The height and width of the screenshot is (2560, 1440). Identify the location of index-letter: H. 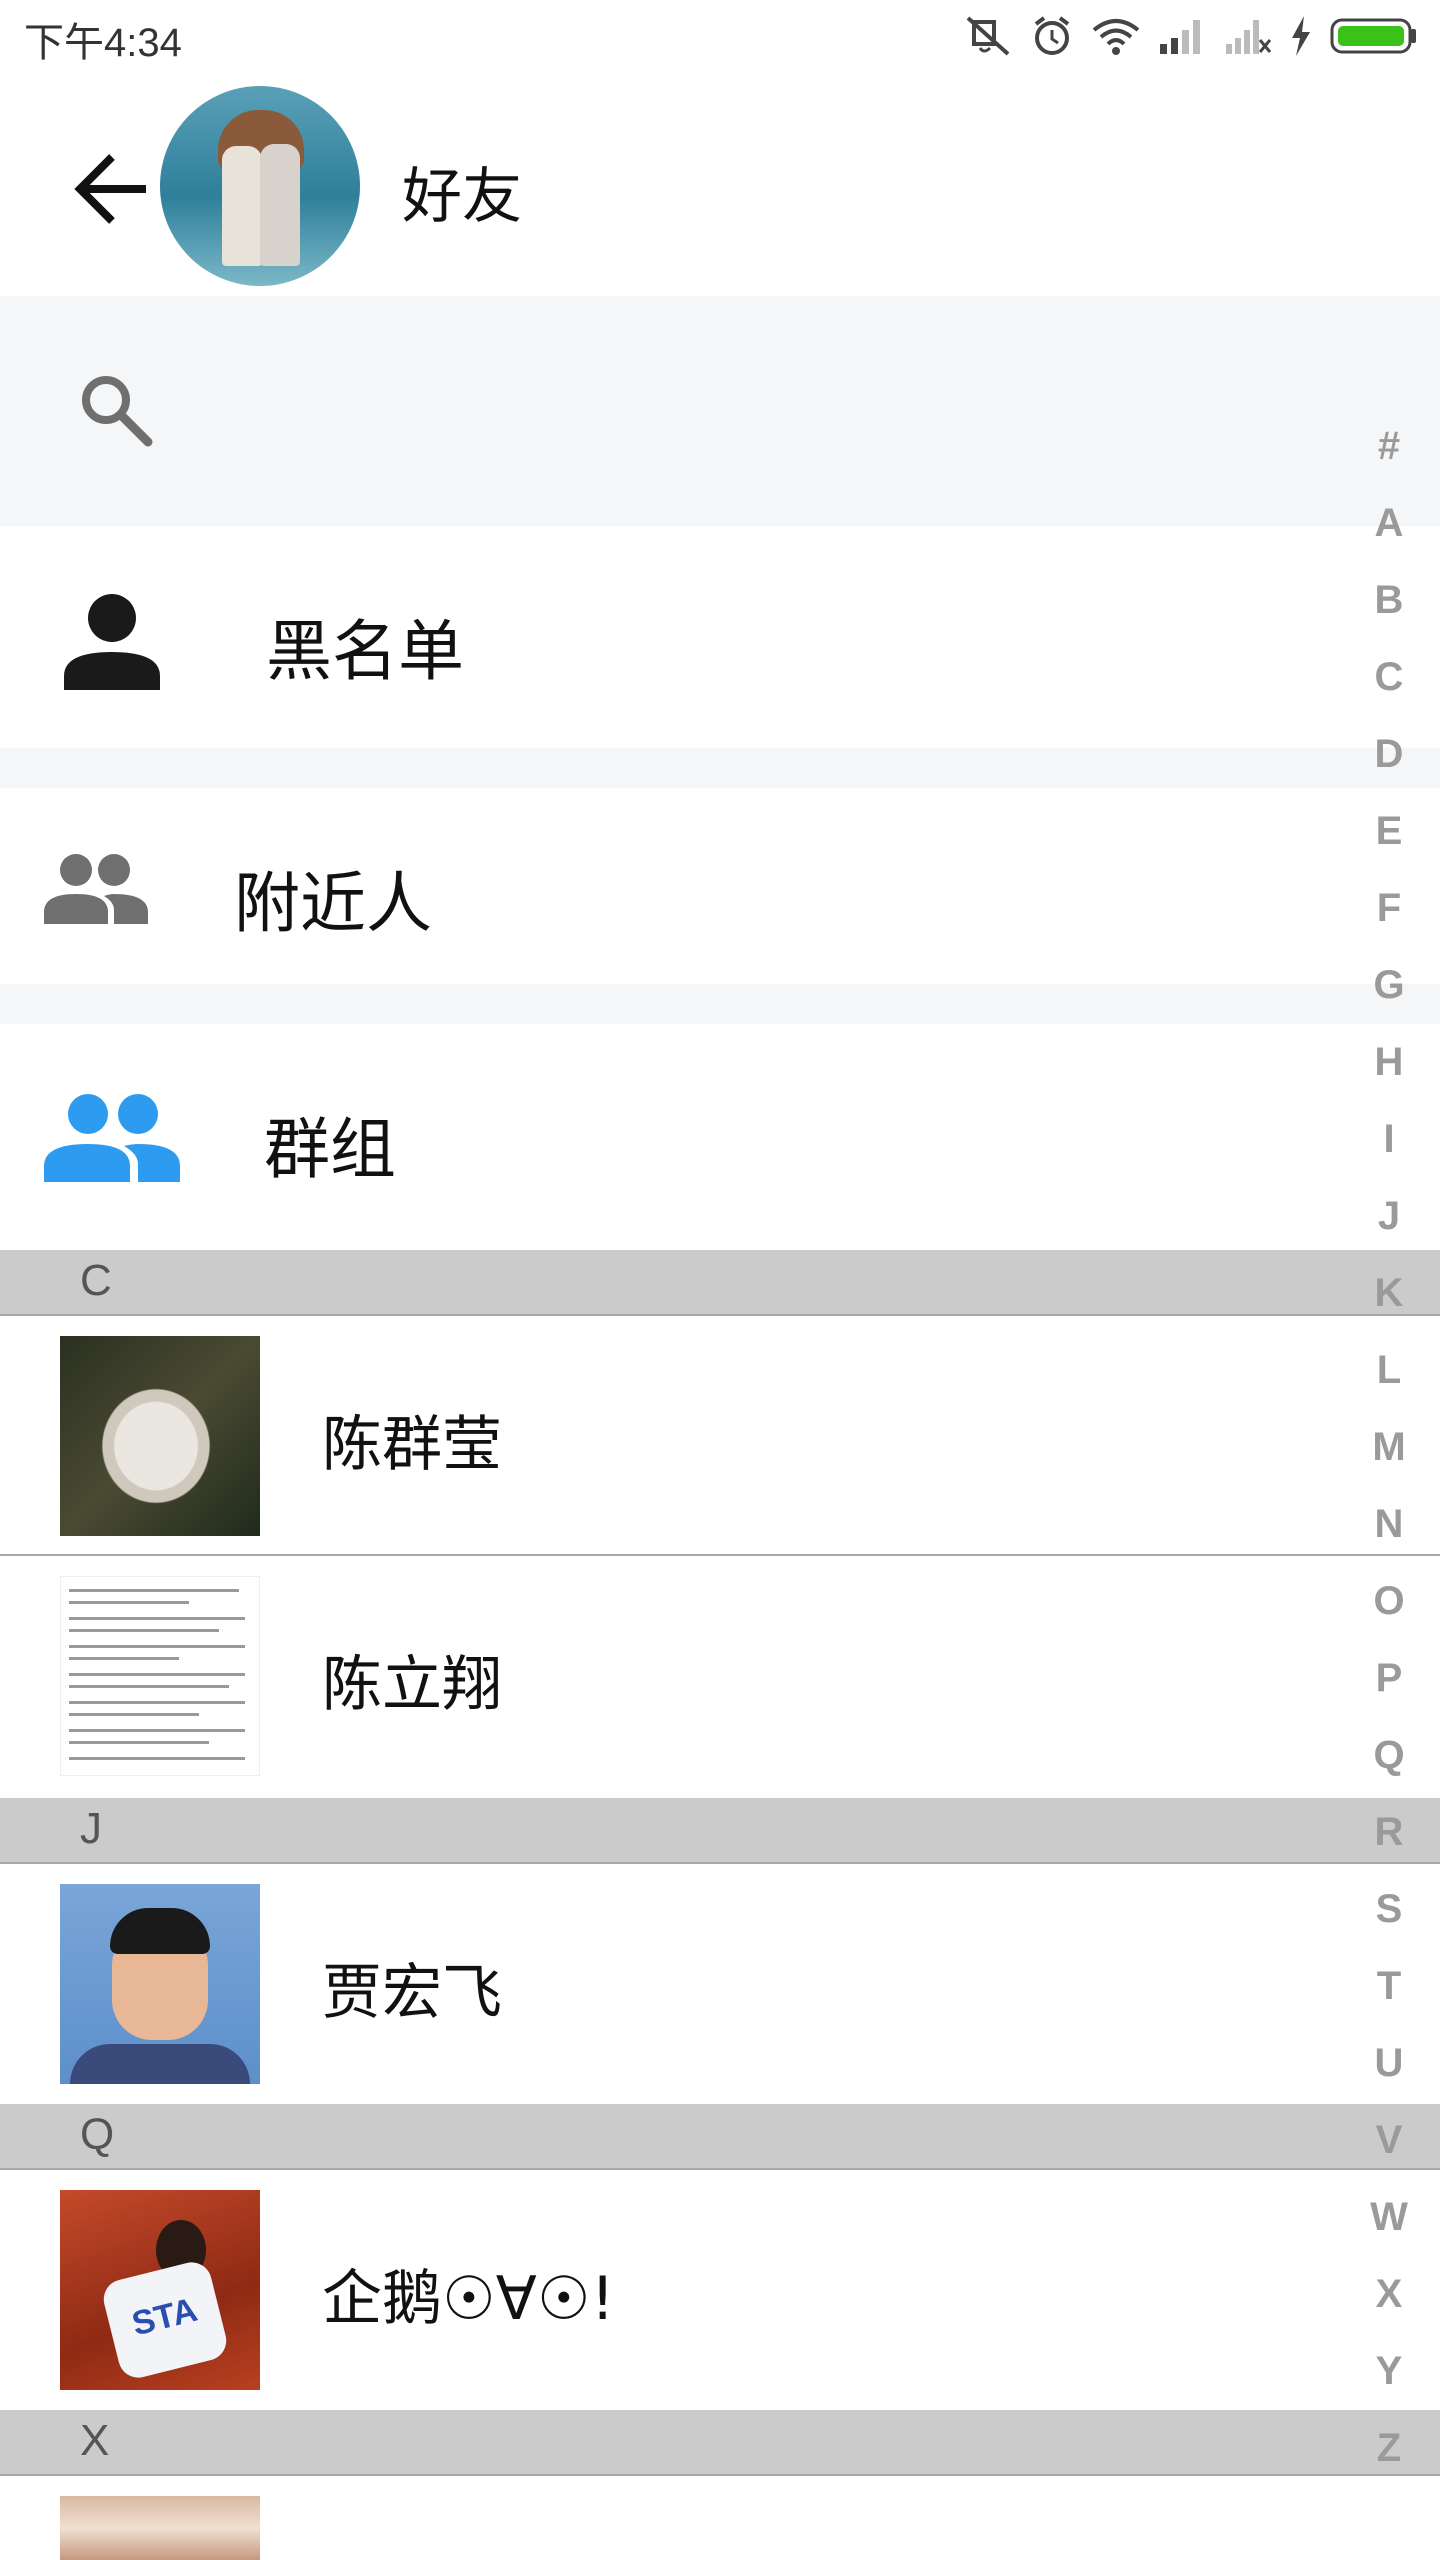
(1389, 1062).